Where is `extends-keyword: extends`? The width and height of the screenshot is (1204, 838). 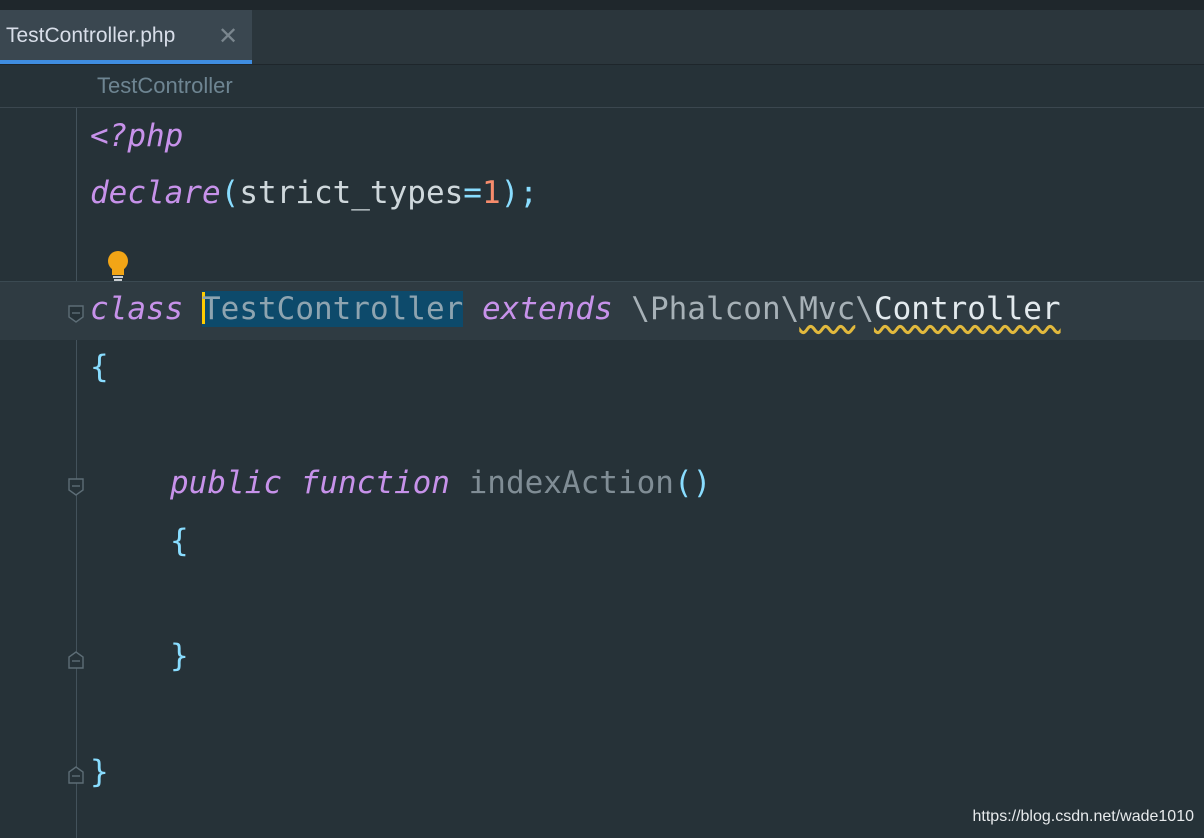 extends-keyword: extends is located at coordinates (547, 309).